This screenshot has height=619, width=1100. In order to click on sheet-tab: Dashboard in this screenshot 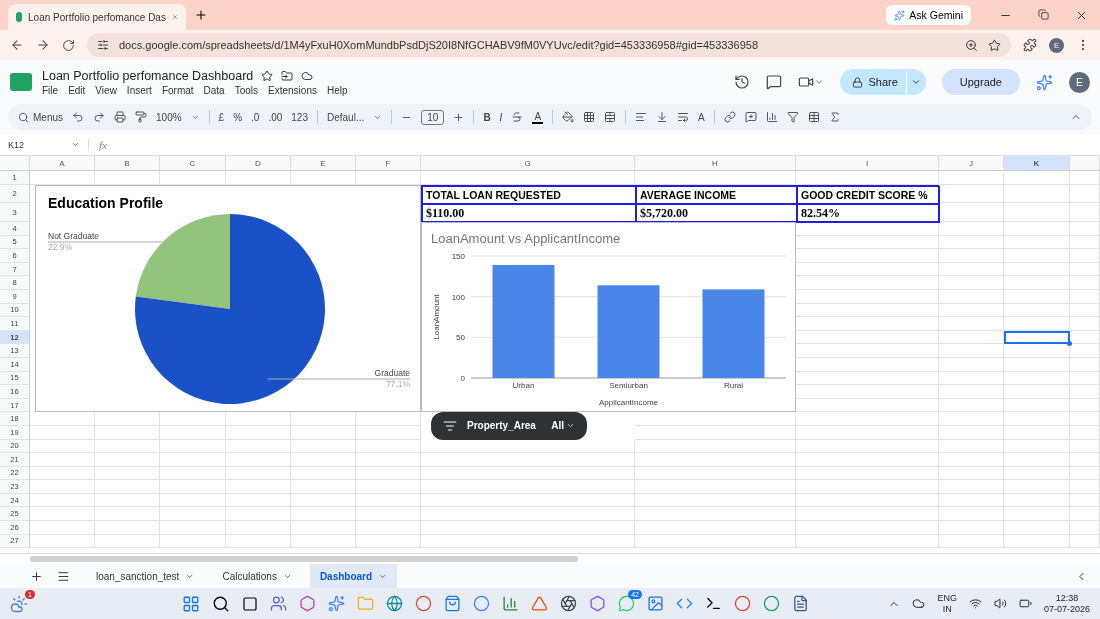, I will do `click(353, 576)`.